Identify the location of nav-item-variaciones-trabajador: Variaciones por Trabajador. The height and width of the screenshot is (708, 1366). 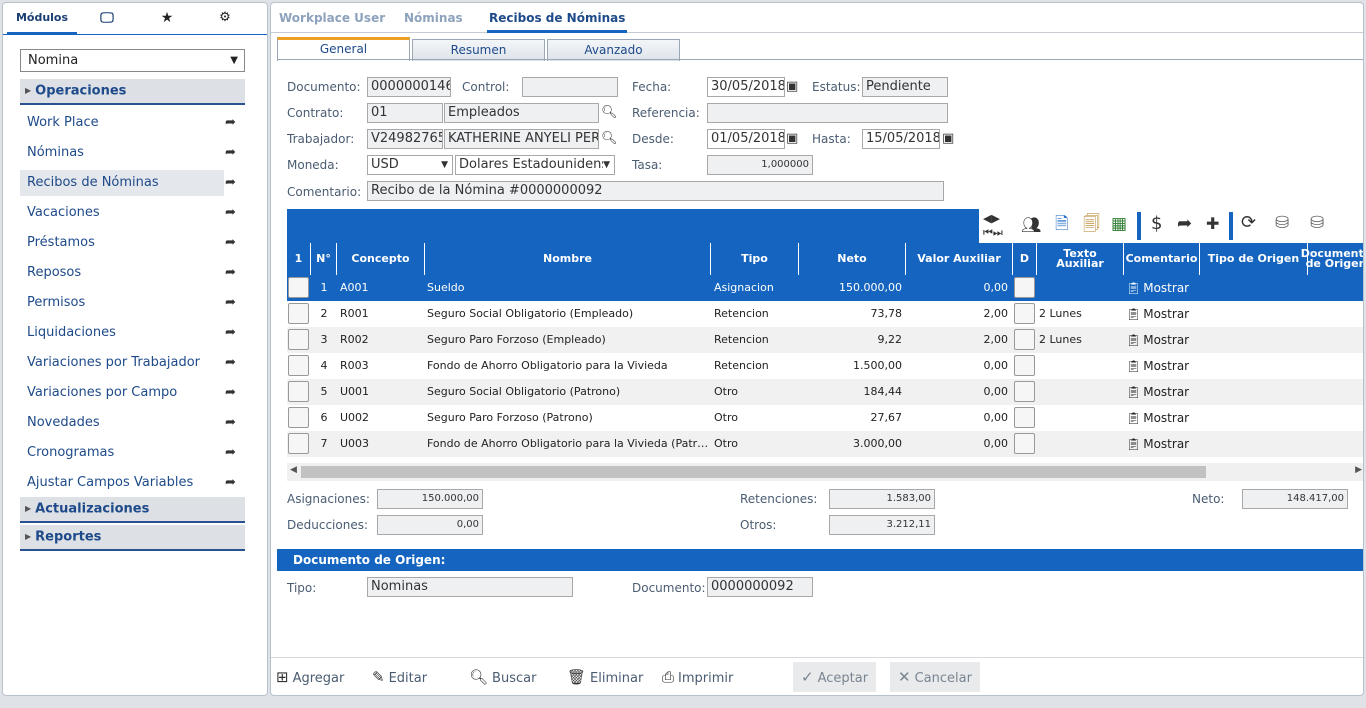
(122, 363).